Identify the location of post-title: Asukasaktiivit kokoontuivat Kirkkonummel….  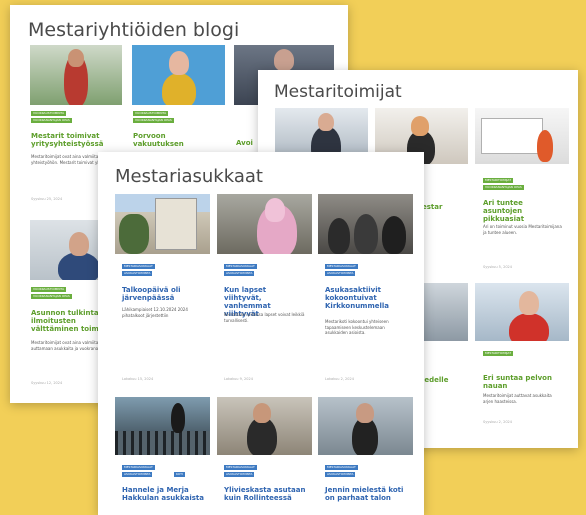
(366, 298).